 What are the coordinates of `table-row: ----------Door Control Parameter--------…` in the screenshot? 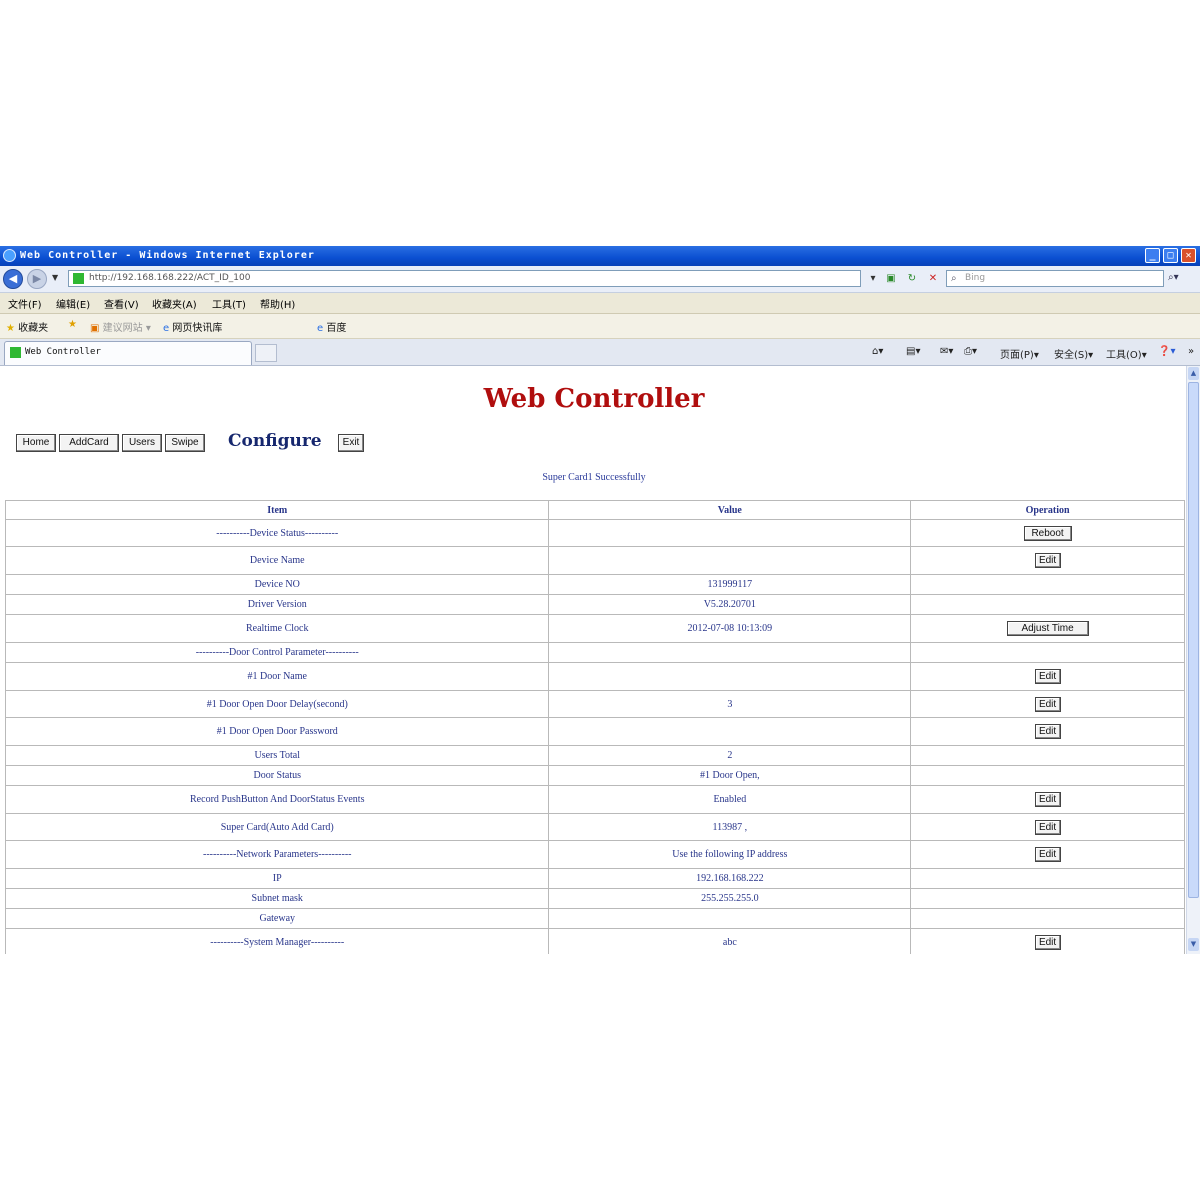 It's located at (594, 652).